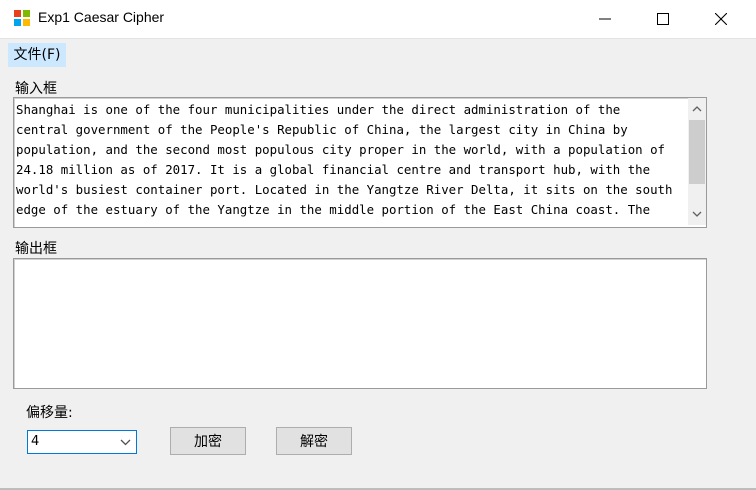 The width and height of the screenshot is (756, 490). Describe the element at coordinates (36, 89) in the screenshot. I see `input-label: 输入框` at that location.